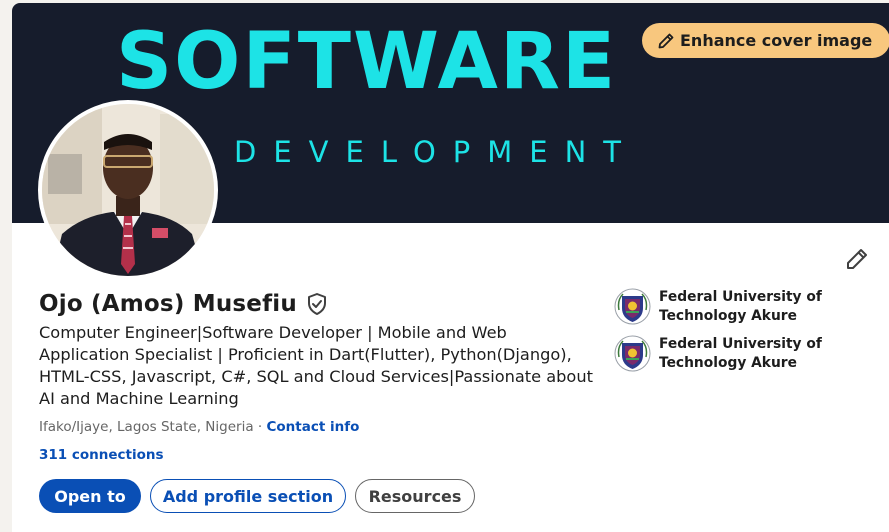  I want to click on profile-photo-image, so click(128, 190).